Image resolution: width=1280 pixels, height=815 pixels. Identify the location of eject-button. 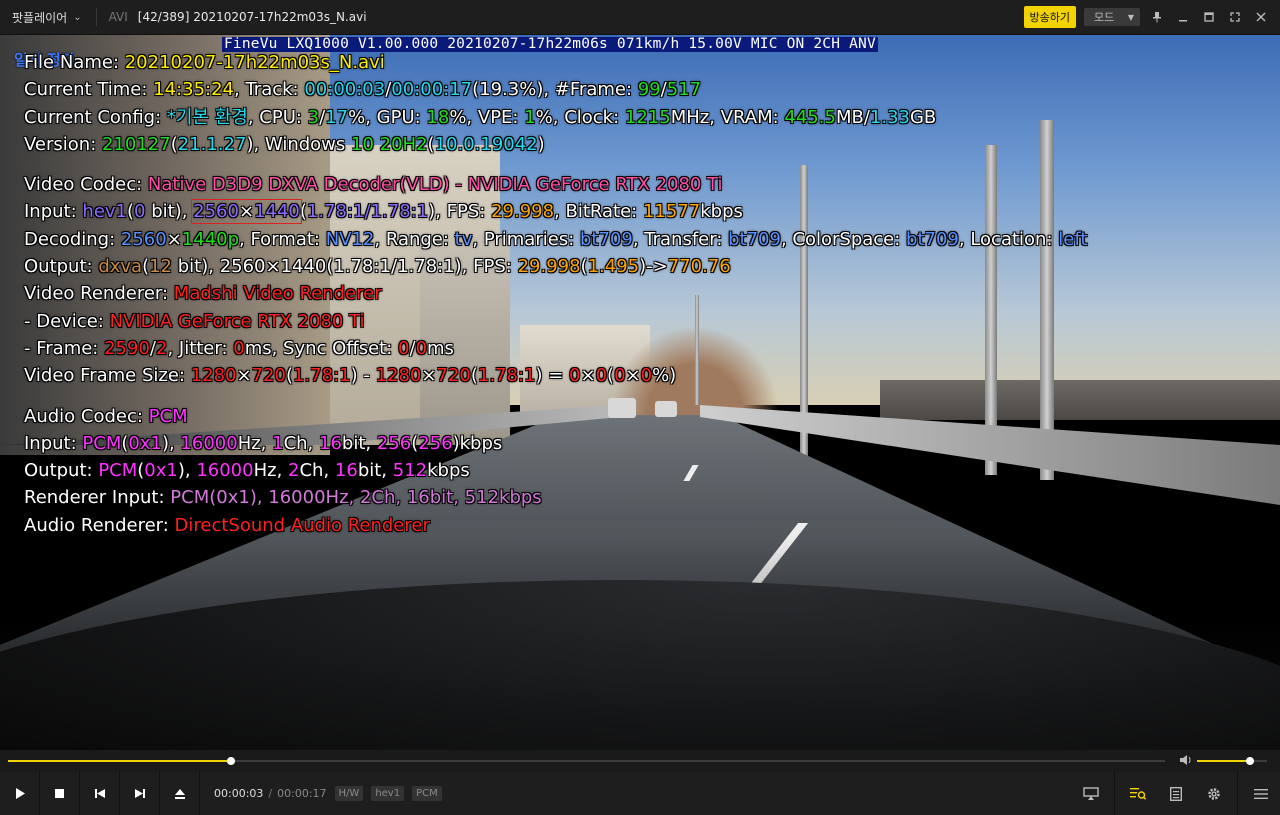
(180, 793).